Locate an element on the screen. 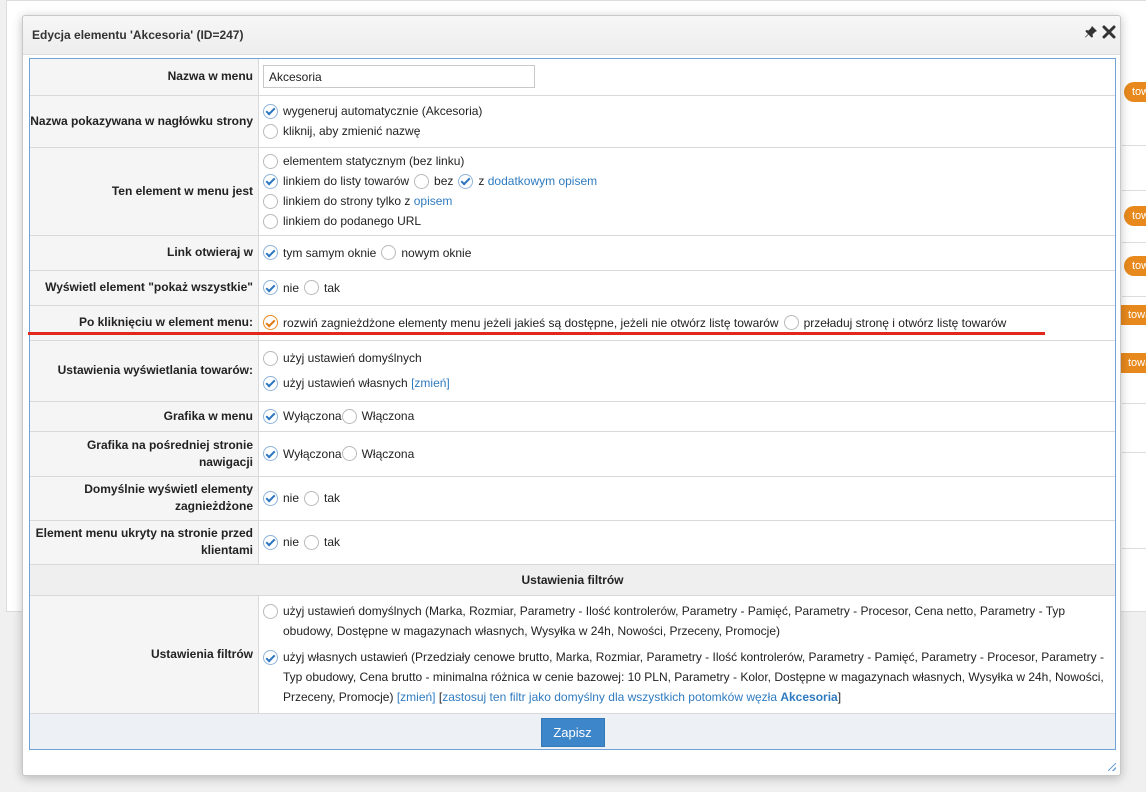 This screenshot has width=1146, height=792. row-footer: Zapisz is located at coordinates (572, 731).